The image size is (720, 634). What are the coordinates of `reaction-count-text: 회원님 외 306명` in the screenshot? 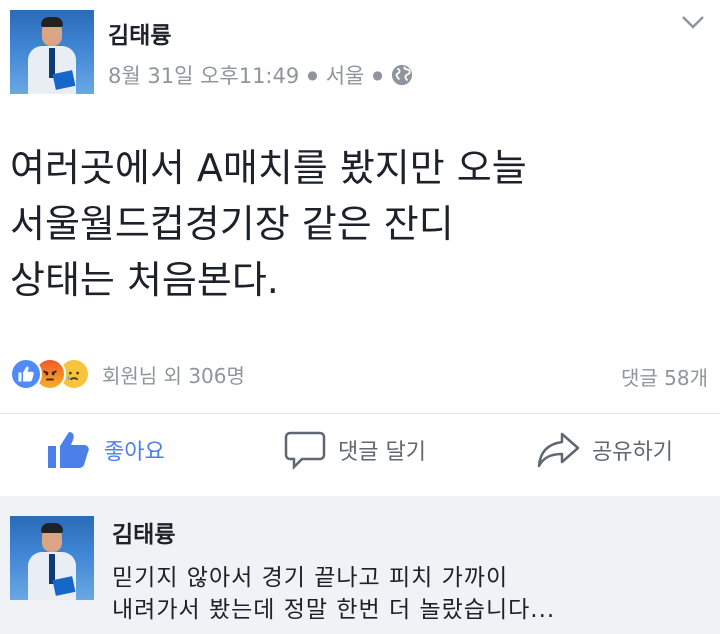 It's located at (173, 375).